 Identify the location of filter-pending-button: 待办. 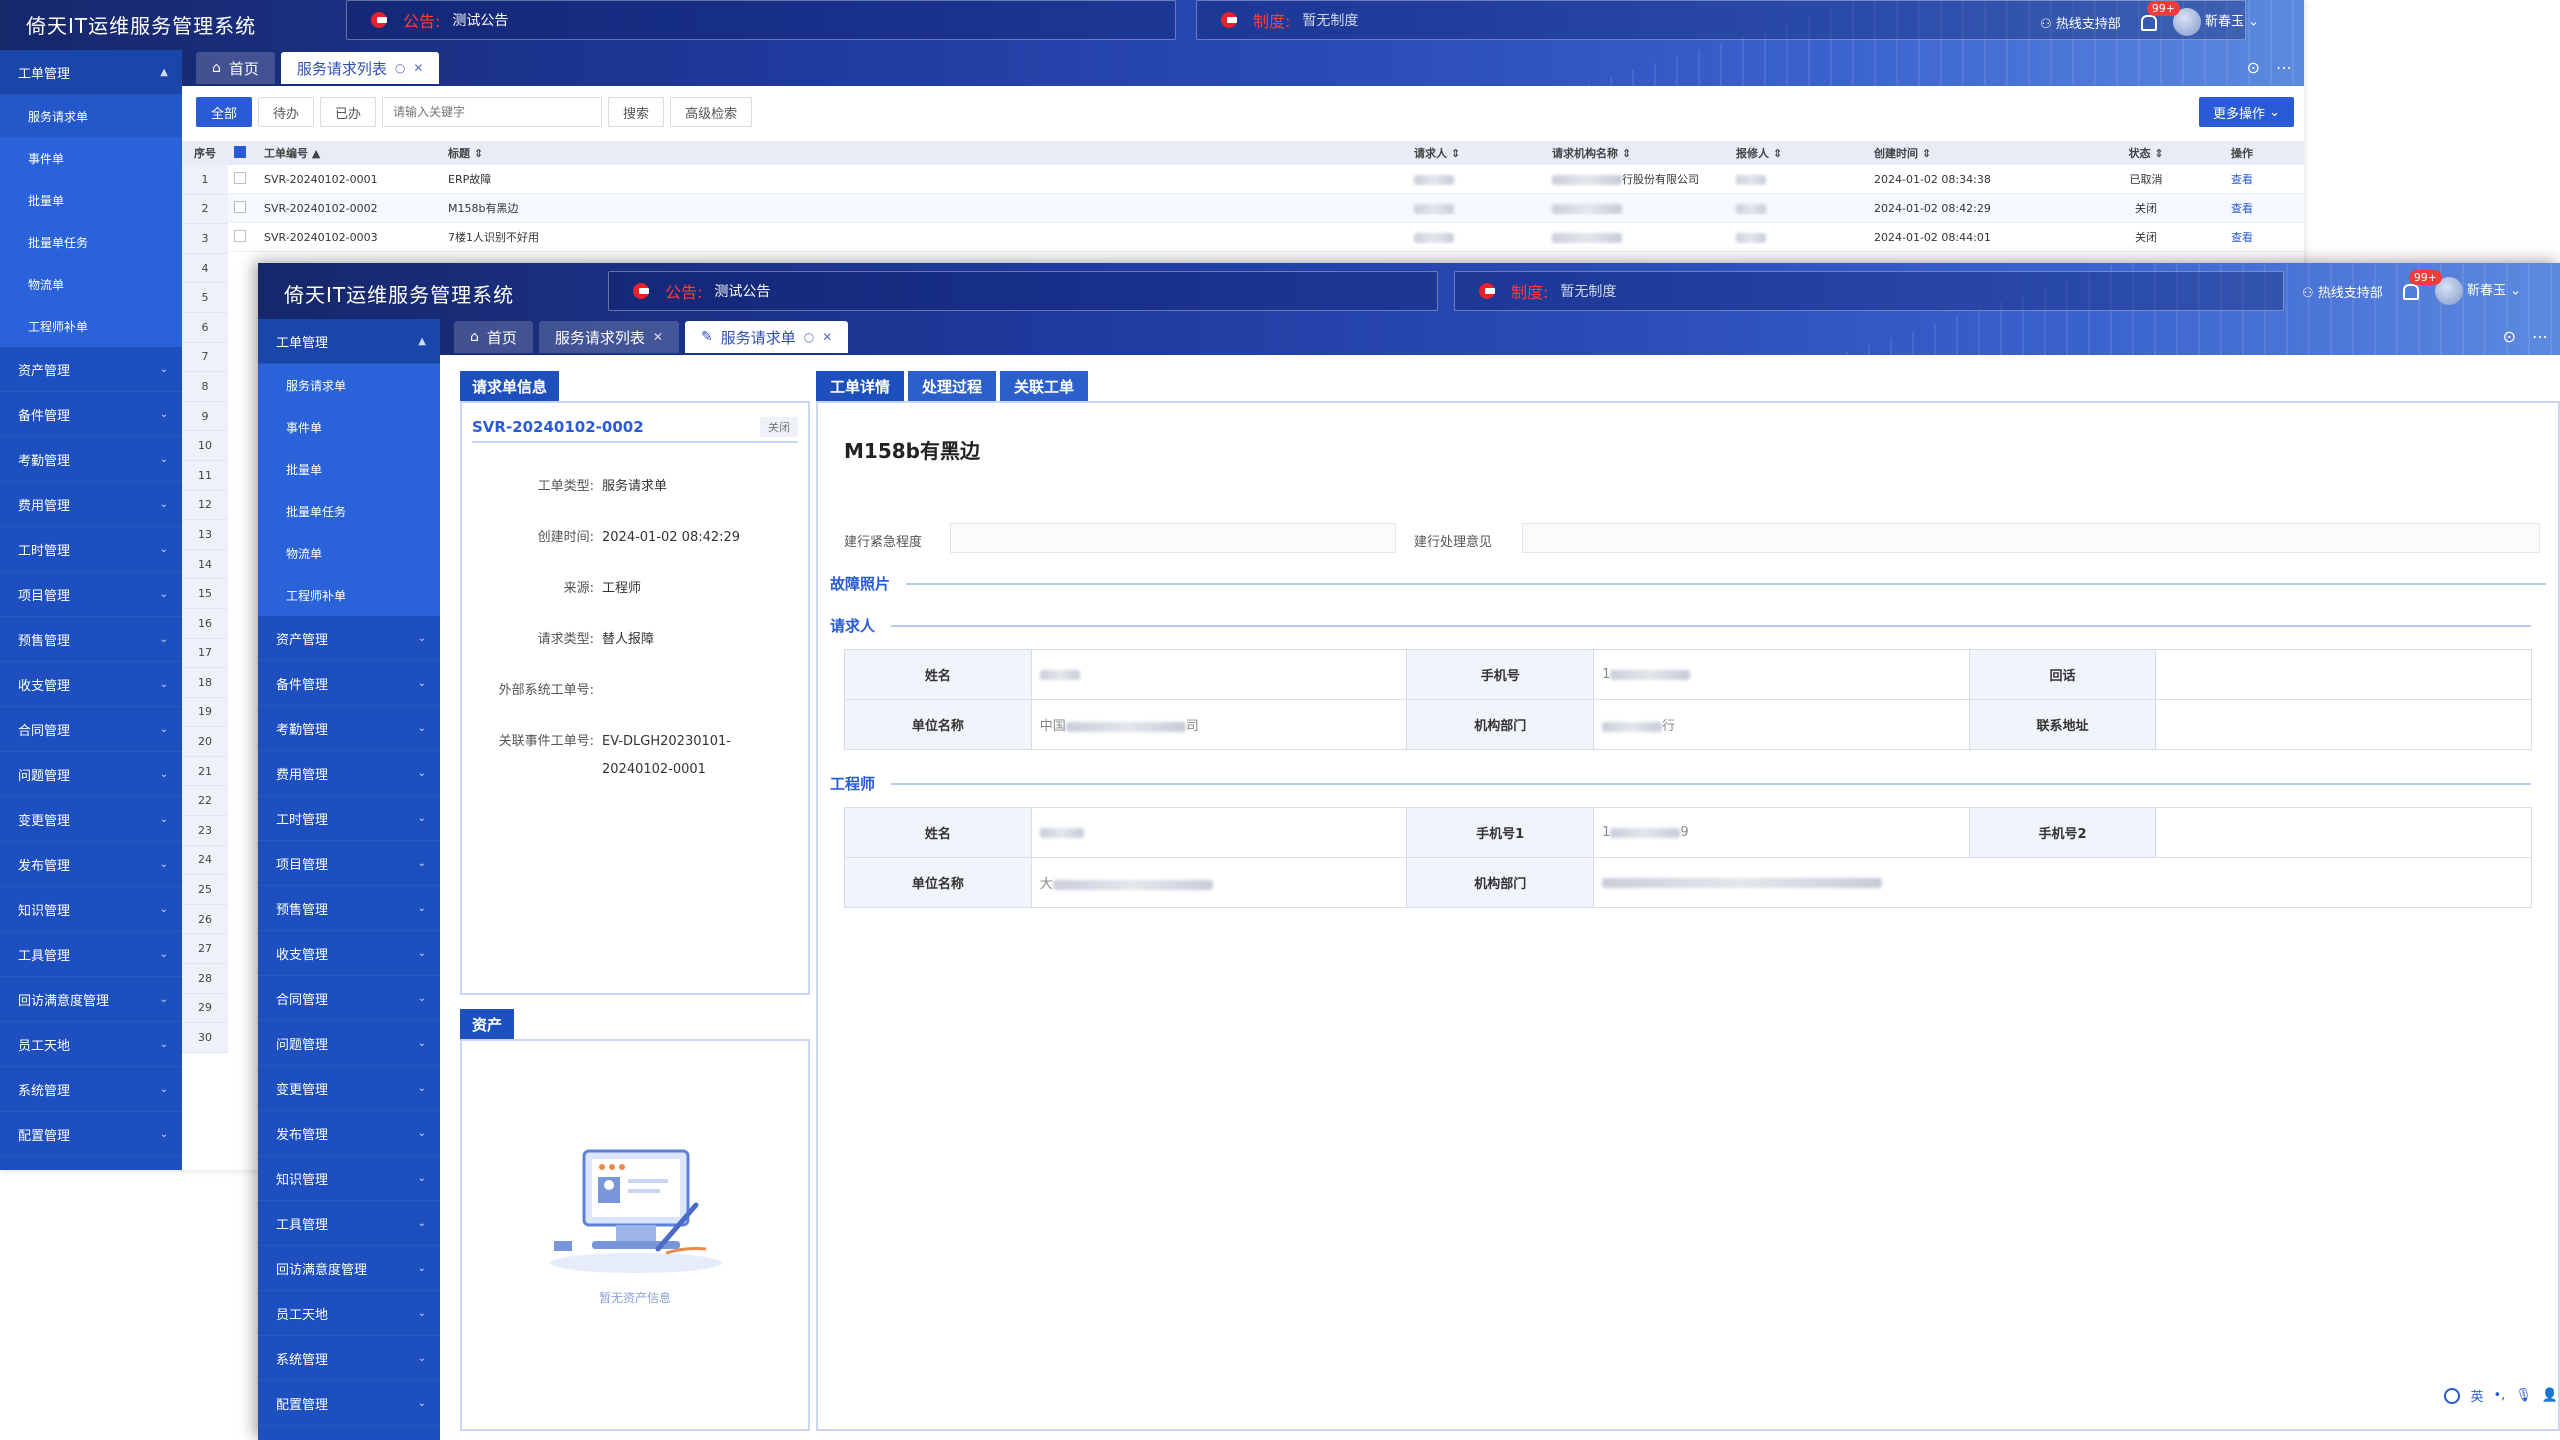
(286, 112).